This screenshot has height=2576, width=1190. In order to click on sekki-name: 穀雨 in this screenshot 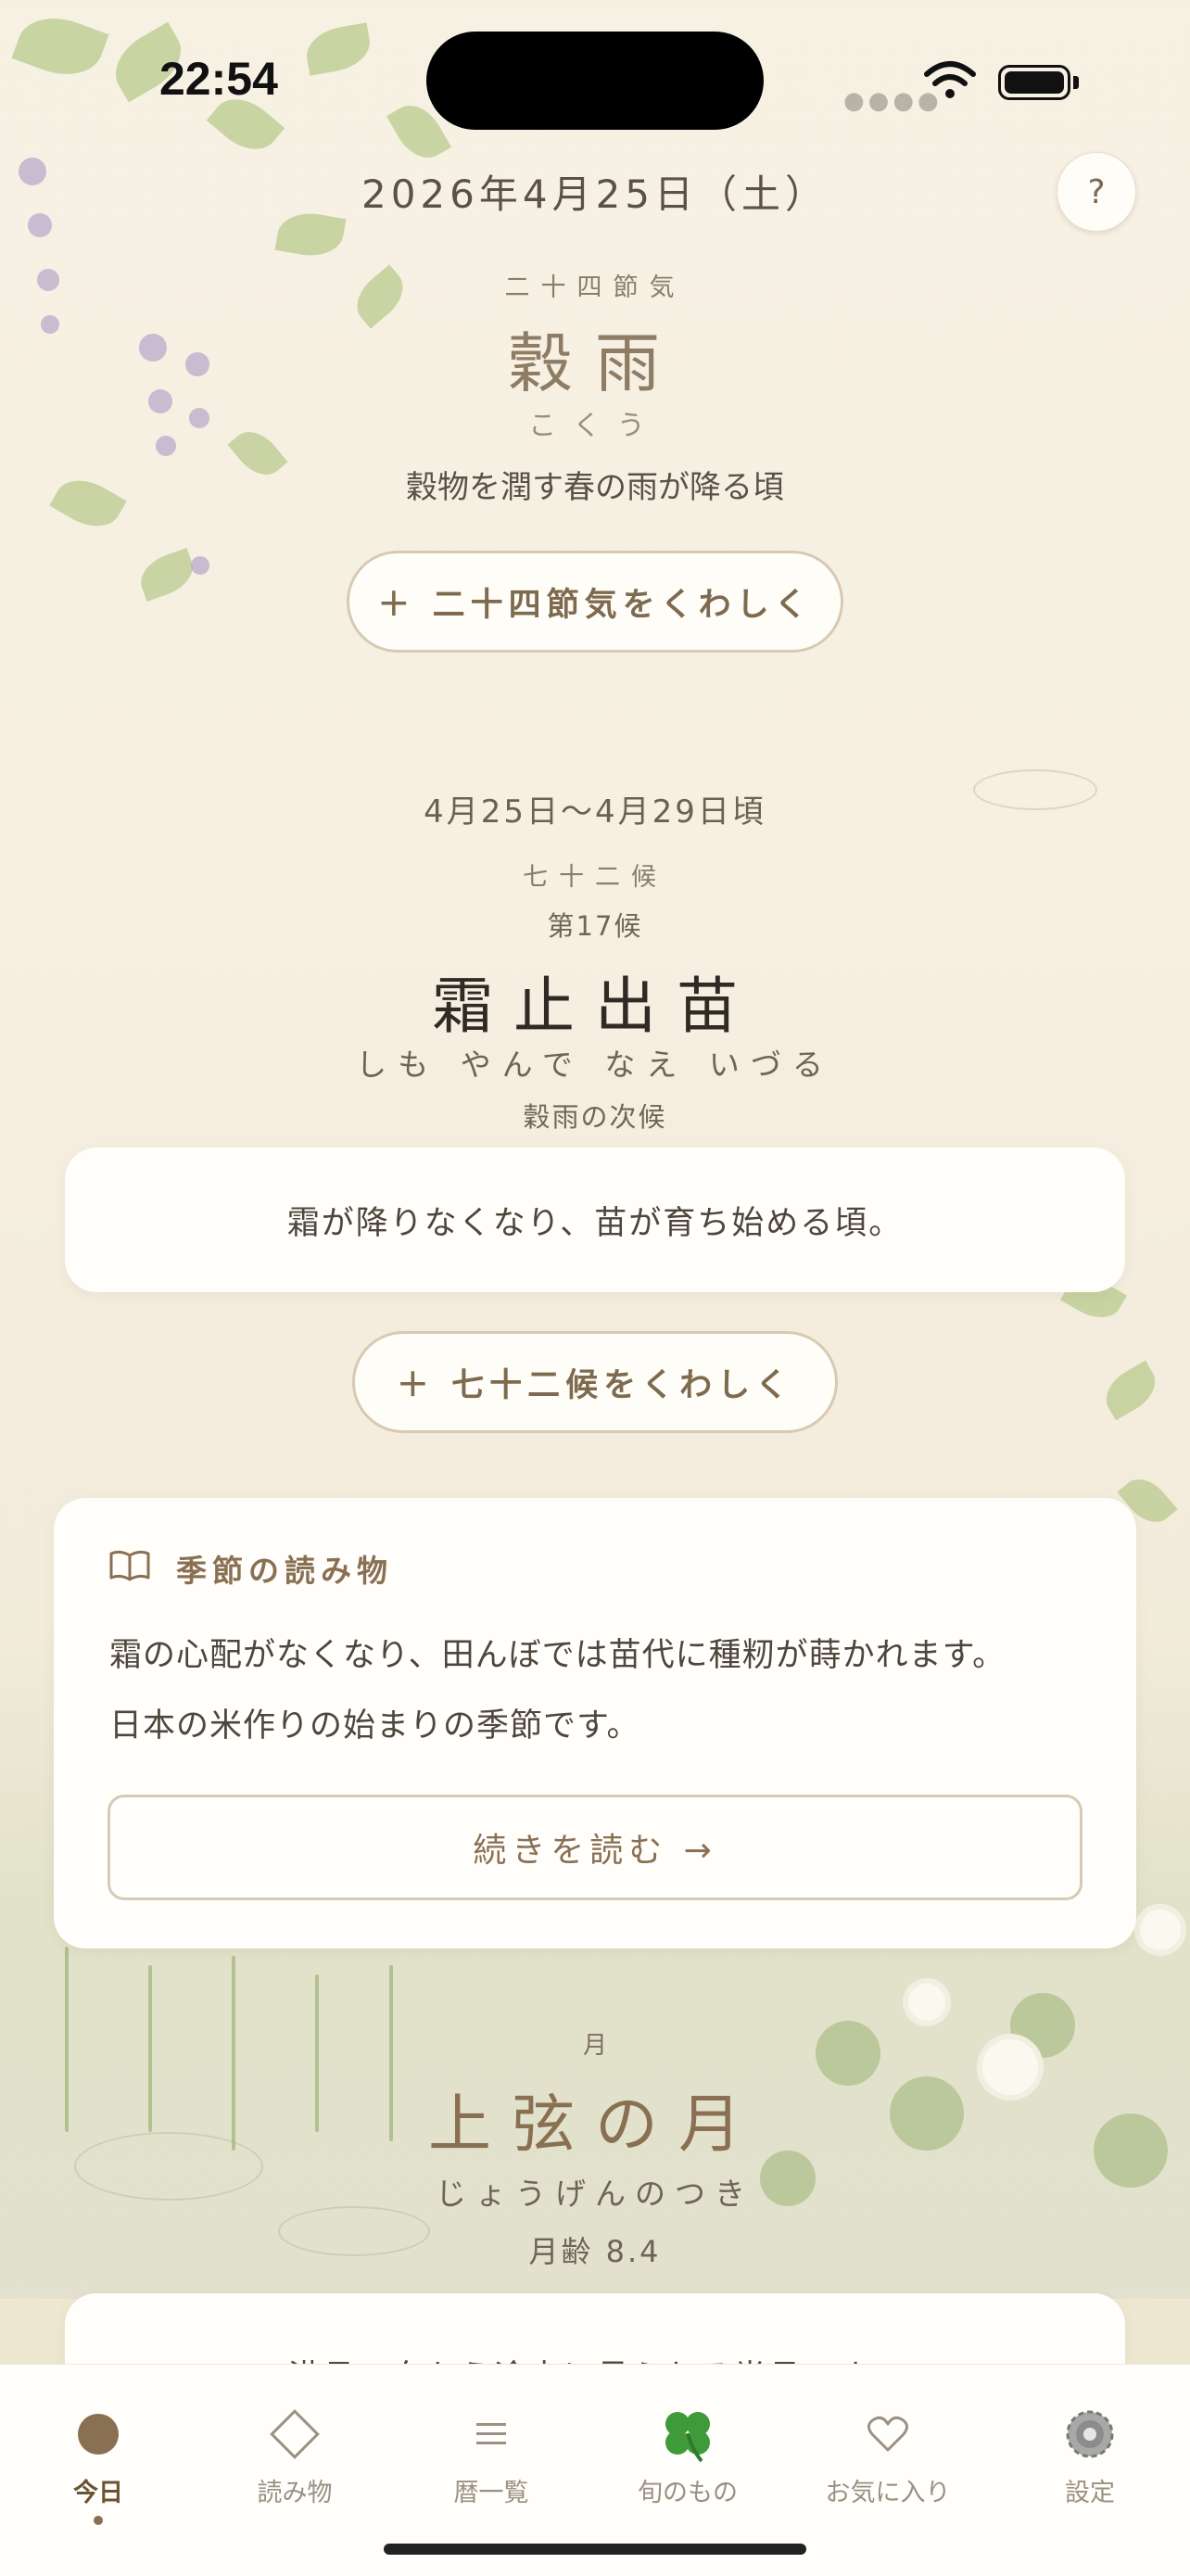, I will do `click(595, 363)`.